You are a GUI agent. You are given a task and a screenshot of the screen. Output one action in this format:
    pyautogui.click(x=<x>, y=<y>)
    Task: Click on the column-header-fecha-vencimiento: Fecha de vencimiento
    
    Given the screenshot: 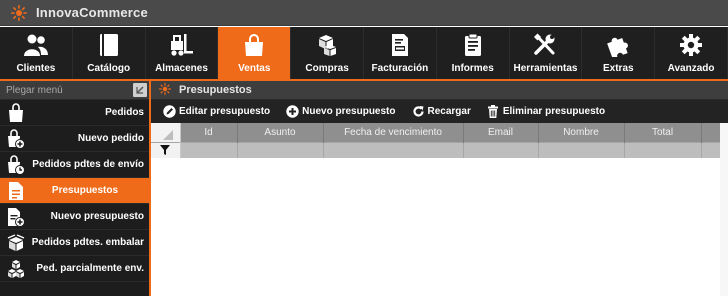 What is the action you would take?
    pyautogui.click(x=393, y=132)
    